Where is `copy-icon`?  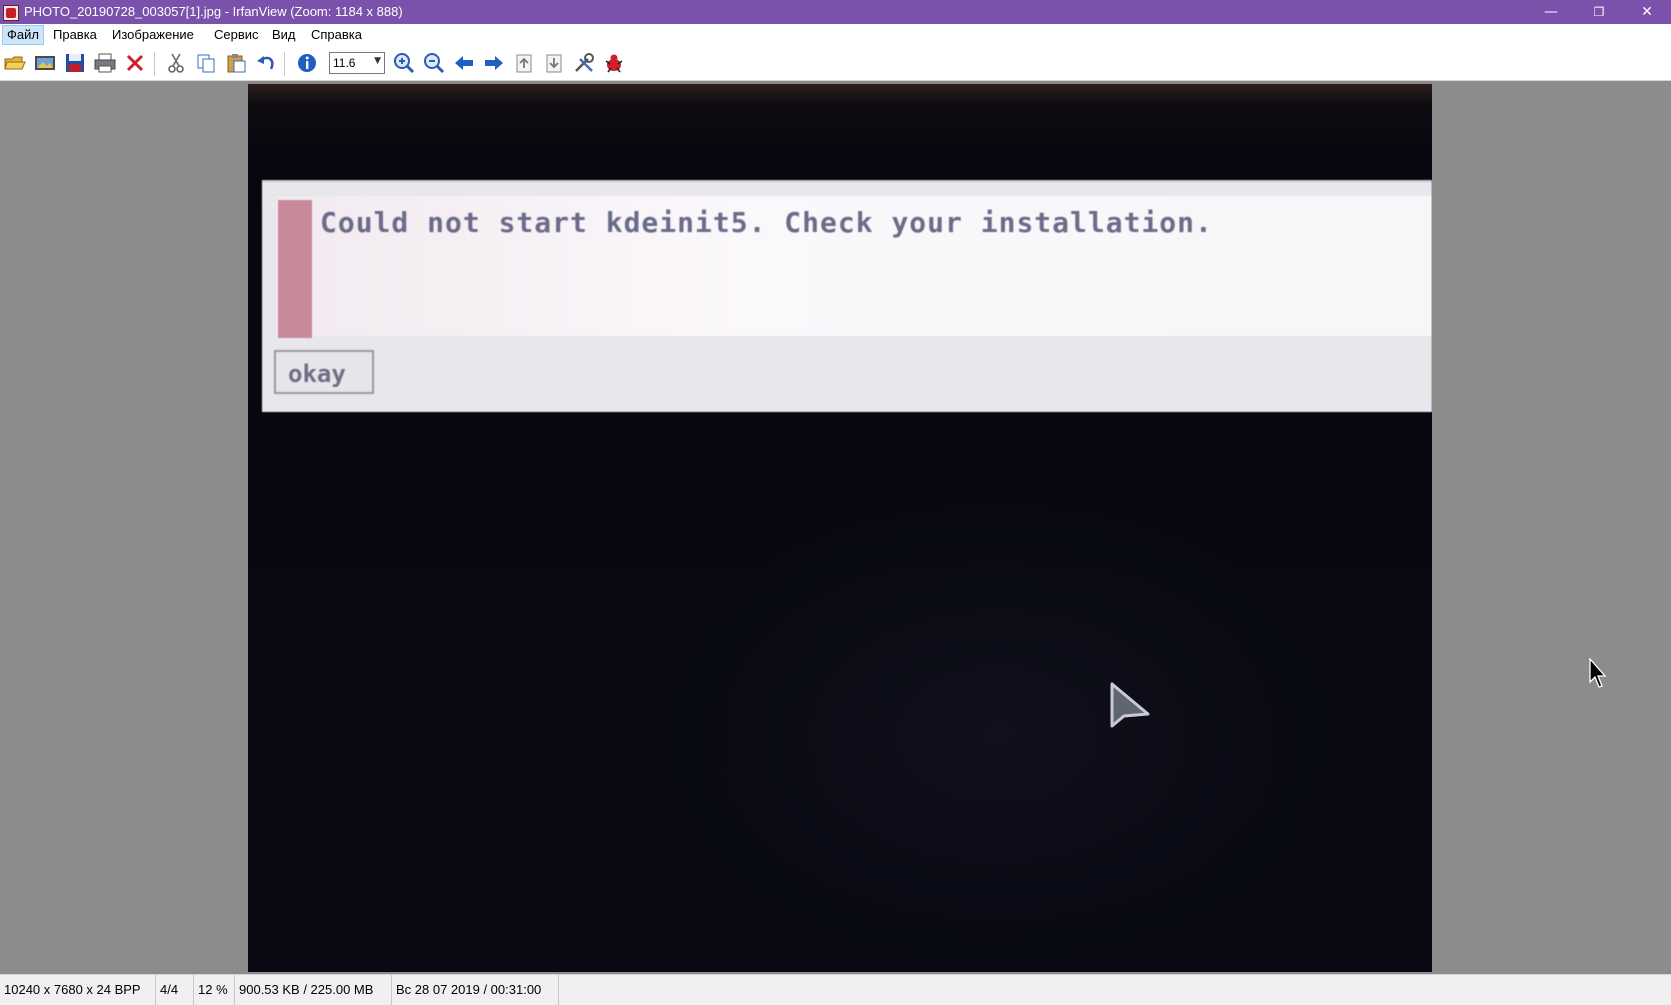 copy-icon is located at coordinates (206, 63).